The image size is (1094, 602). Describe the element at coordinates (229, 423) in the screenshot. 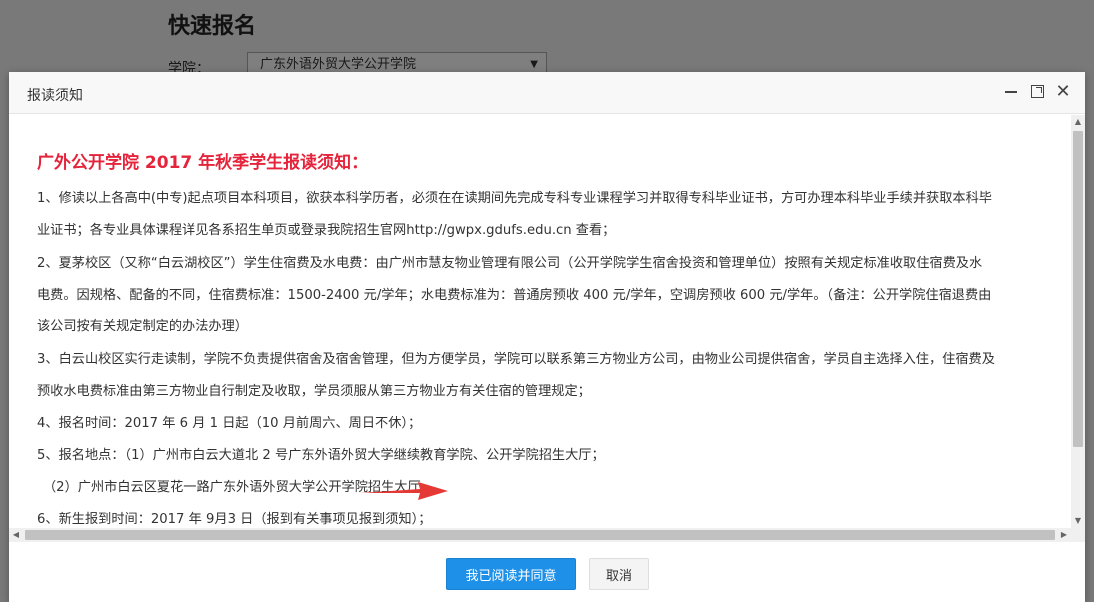

I see `notice-line: 4、报名时间：2017 年 6 月 1 日起（10 月前周六、周日不休）；` at that location.